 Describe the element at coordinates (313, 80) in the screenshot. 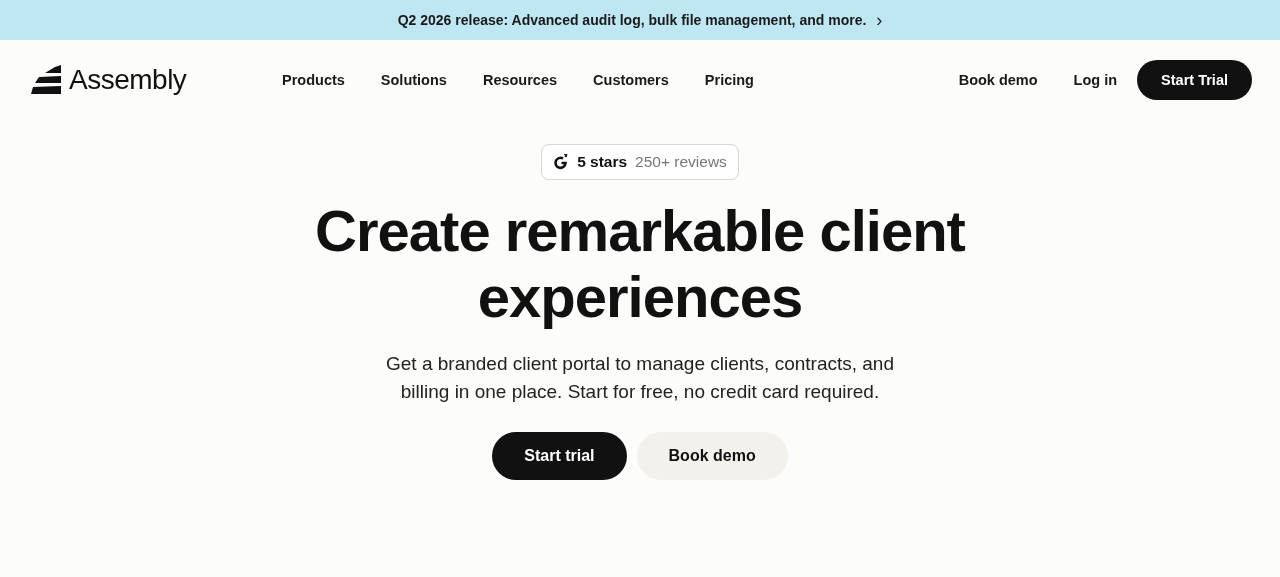

I see `nav-link: Products` at that location.